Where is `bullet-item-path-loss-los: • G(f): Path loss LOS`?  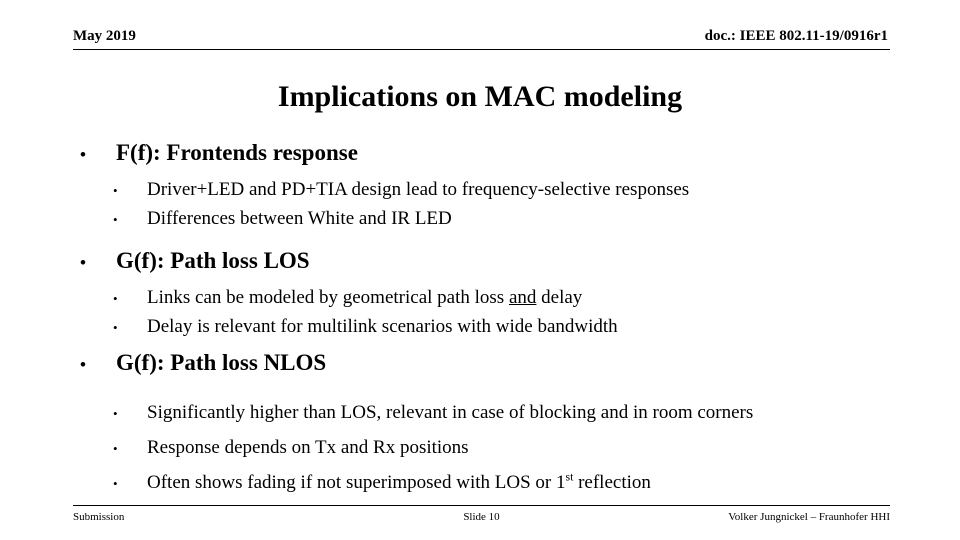
bullet-item-path-loss-los: • G(f): Path loss LOS is located at coordinates (480, 262).